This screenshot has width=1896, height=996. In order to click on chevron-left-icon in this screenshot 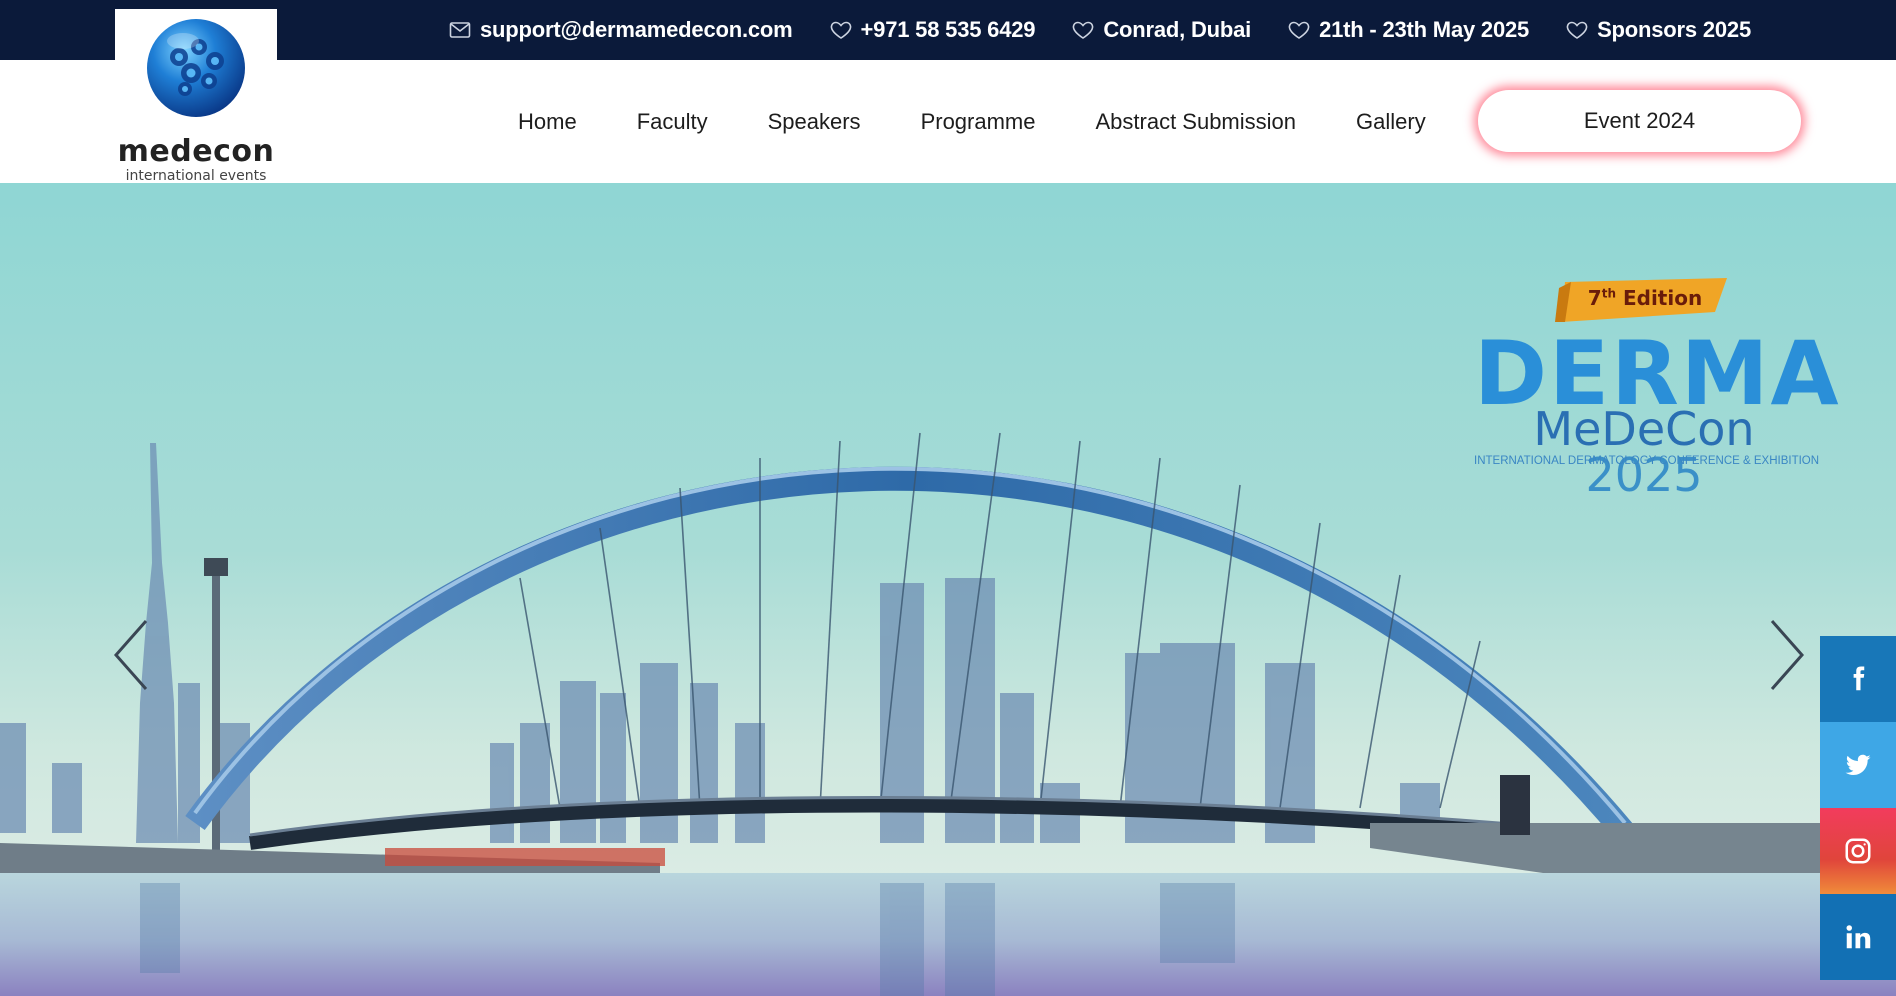, I will do `click(133, 655)`.